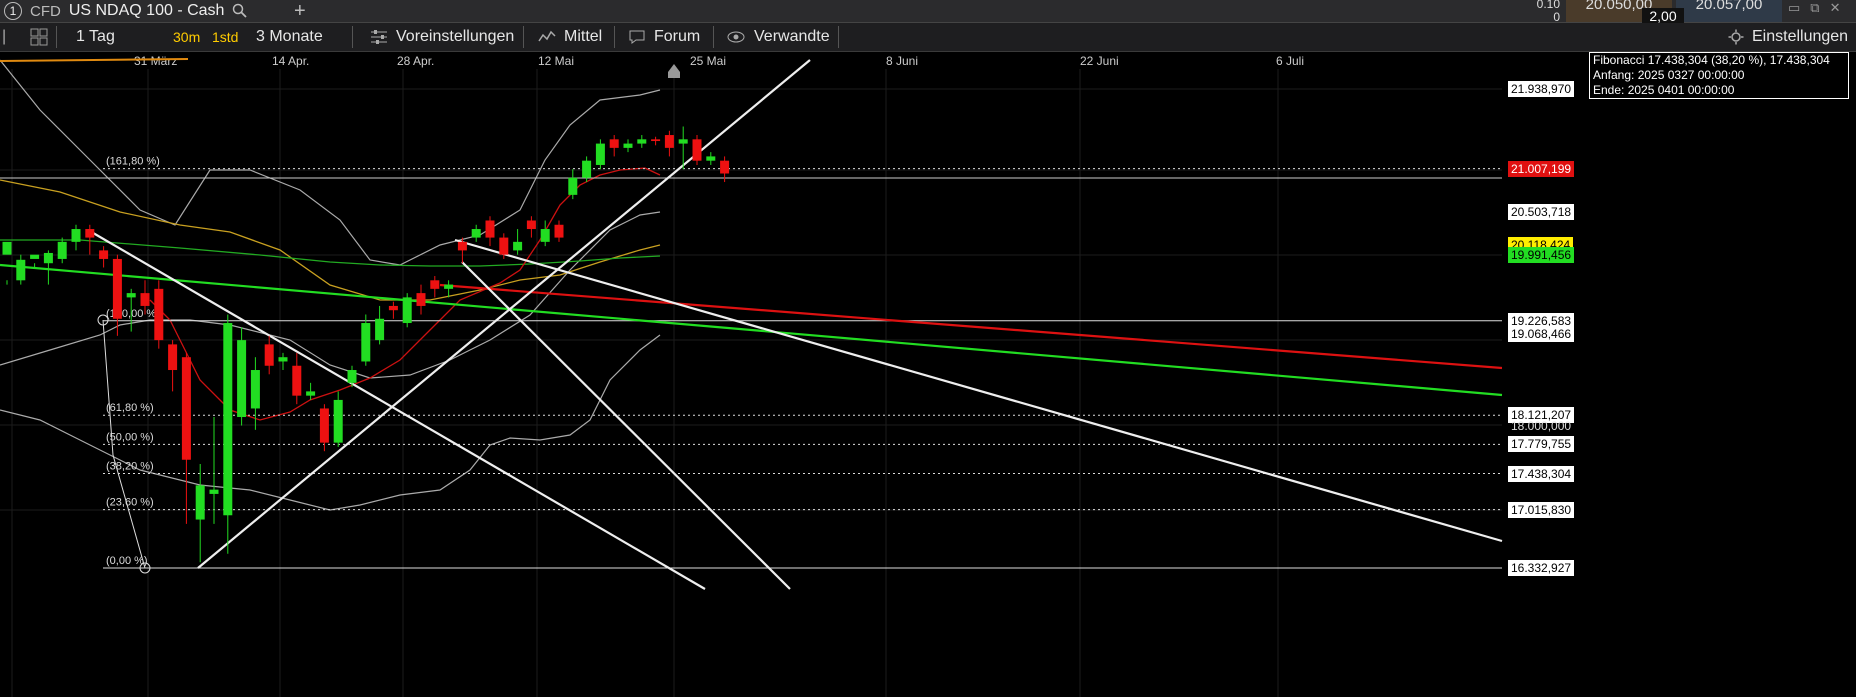  Describe the element at coordinates (736, 37) in the screenshot. I see `eye-icon` at that location.